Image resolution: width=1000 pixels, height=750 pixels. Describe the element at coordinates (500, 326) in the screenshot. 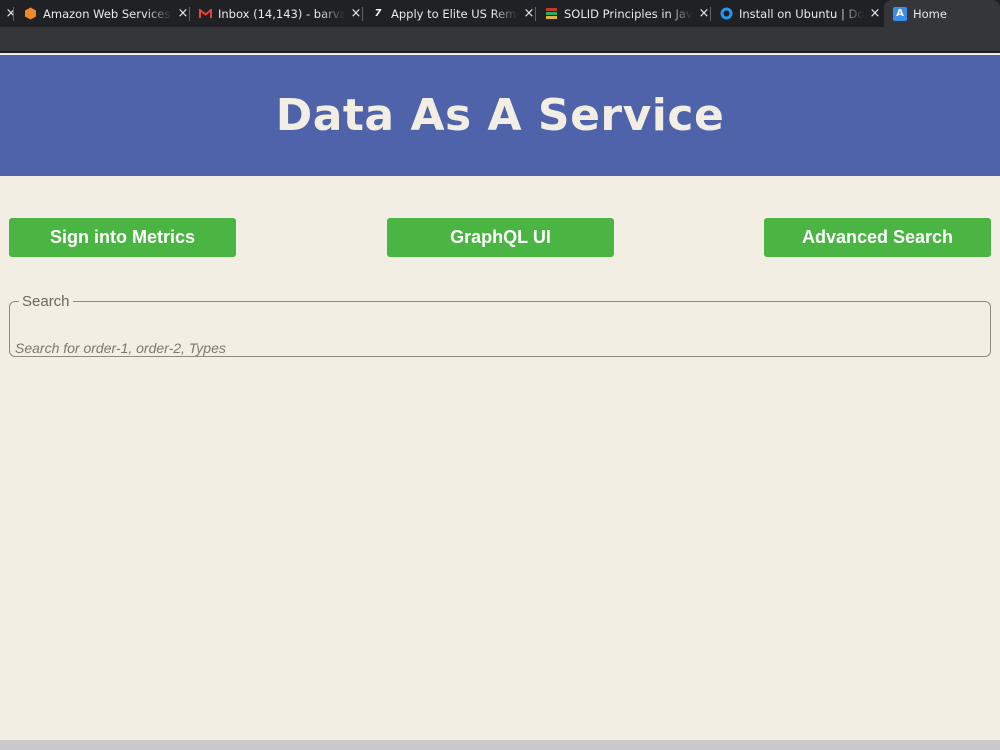

I see `search-fieldset: Search` at that location.